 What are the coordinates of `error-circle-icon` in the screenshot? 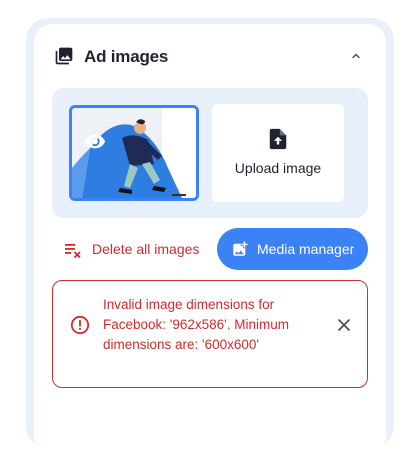 It's located at (80, 325).